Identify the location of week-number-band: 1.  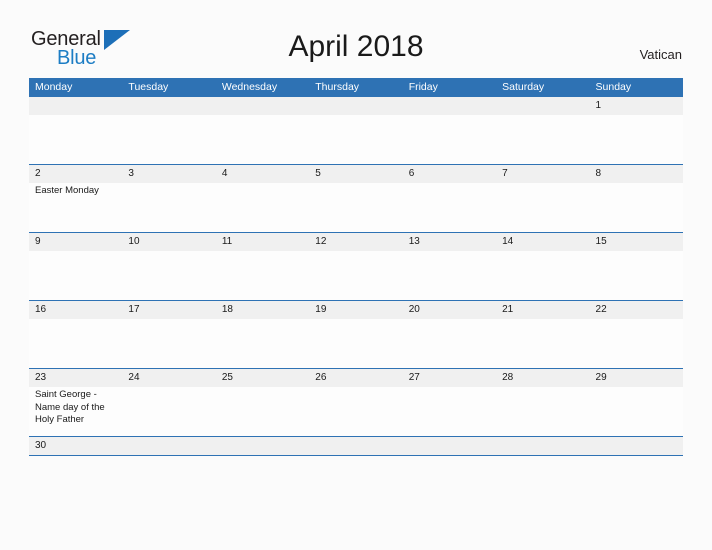
(356, 106).